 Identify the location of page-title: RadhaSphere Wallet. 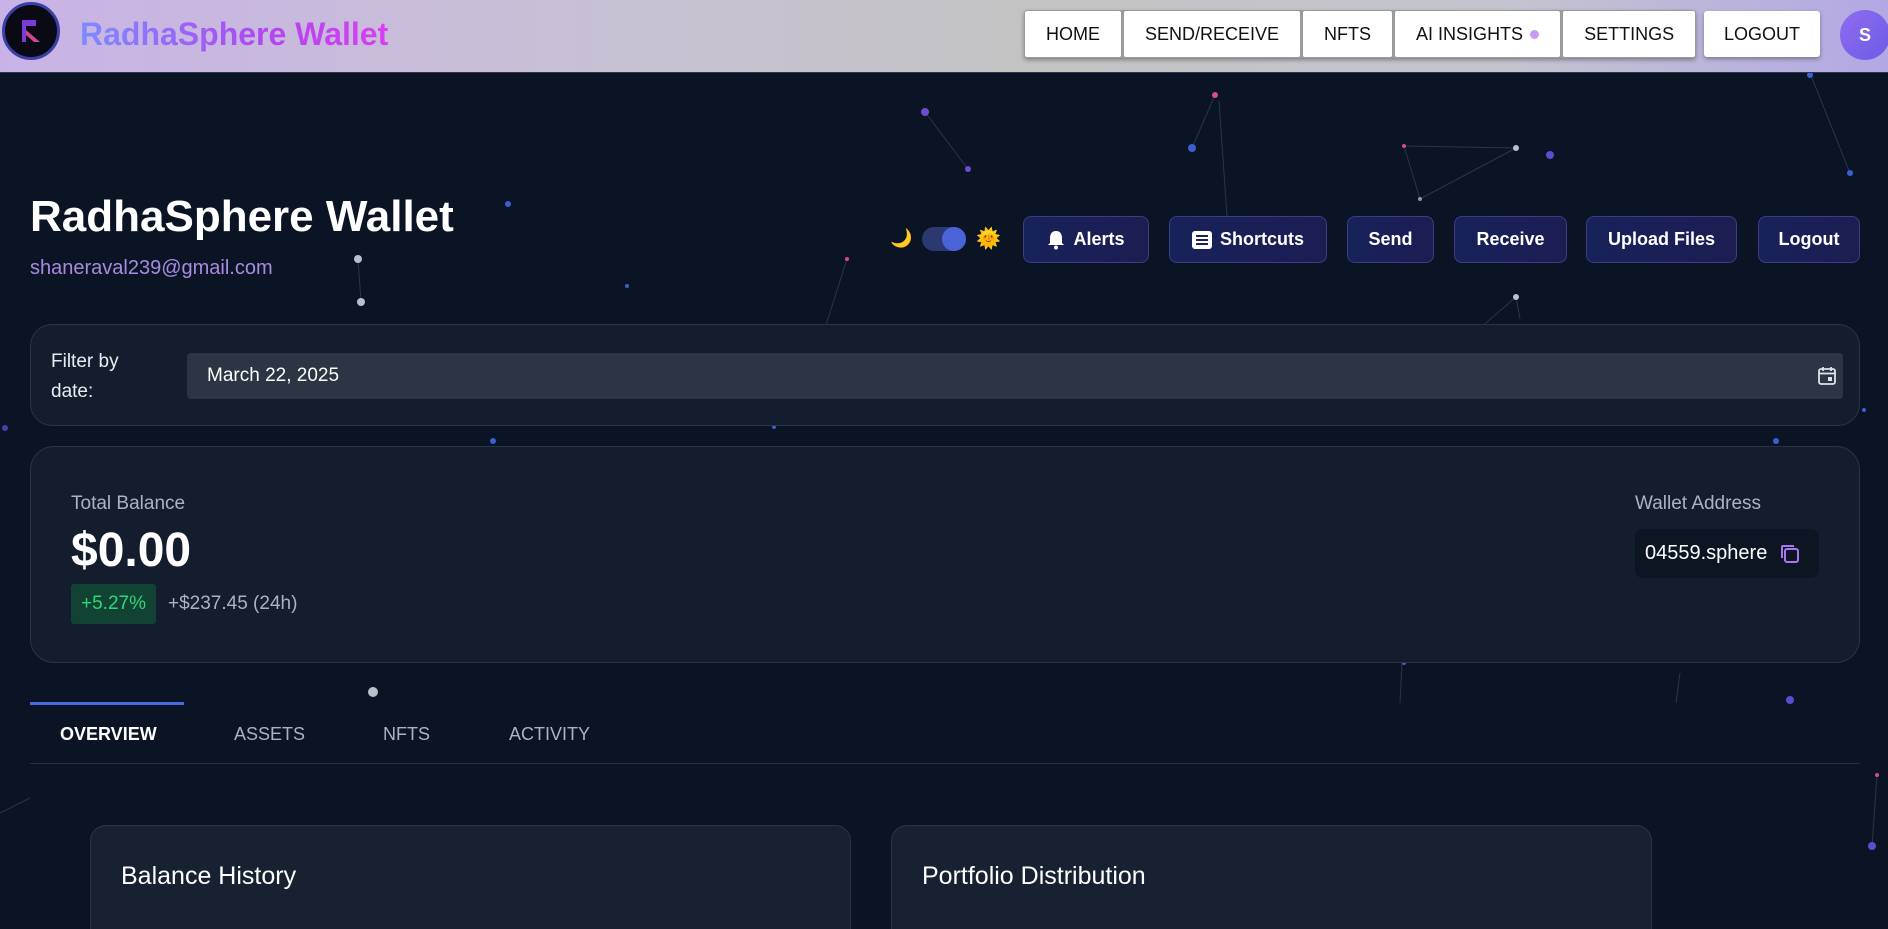
(242, 216).